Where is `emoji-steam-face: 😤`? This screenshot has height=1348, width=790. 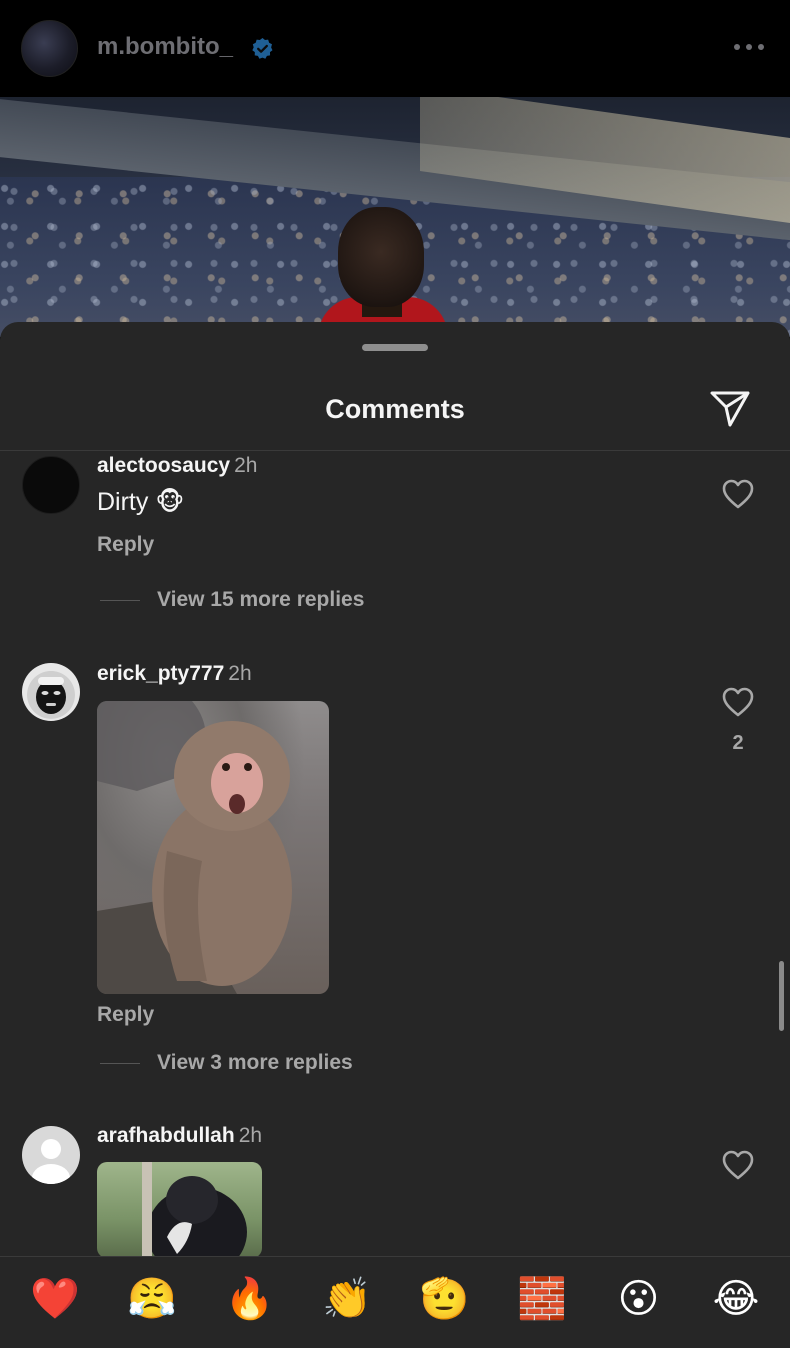 emoji-steam-face: 😤 is located at coordinates (152, 1299).